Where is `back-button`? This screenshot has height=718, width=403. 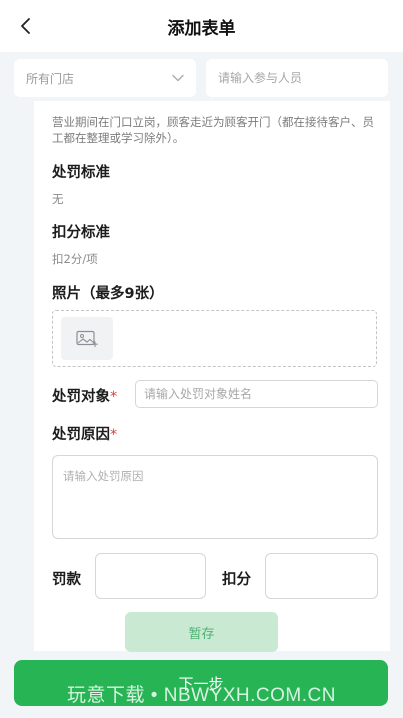 back-button is located at coordinates (26, 26).